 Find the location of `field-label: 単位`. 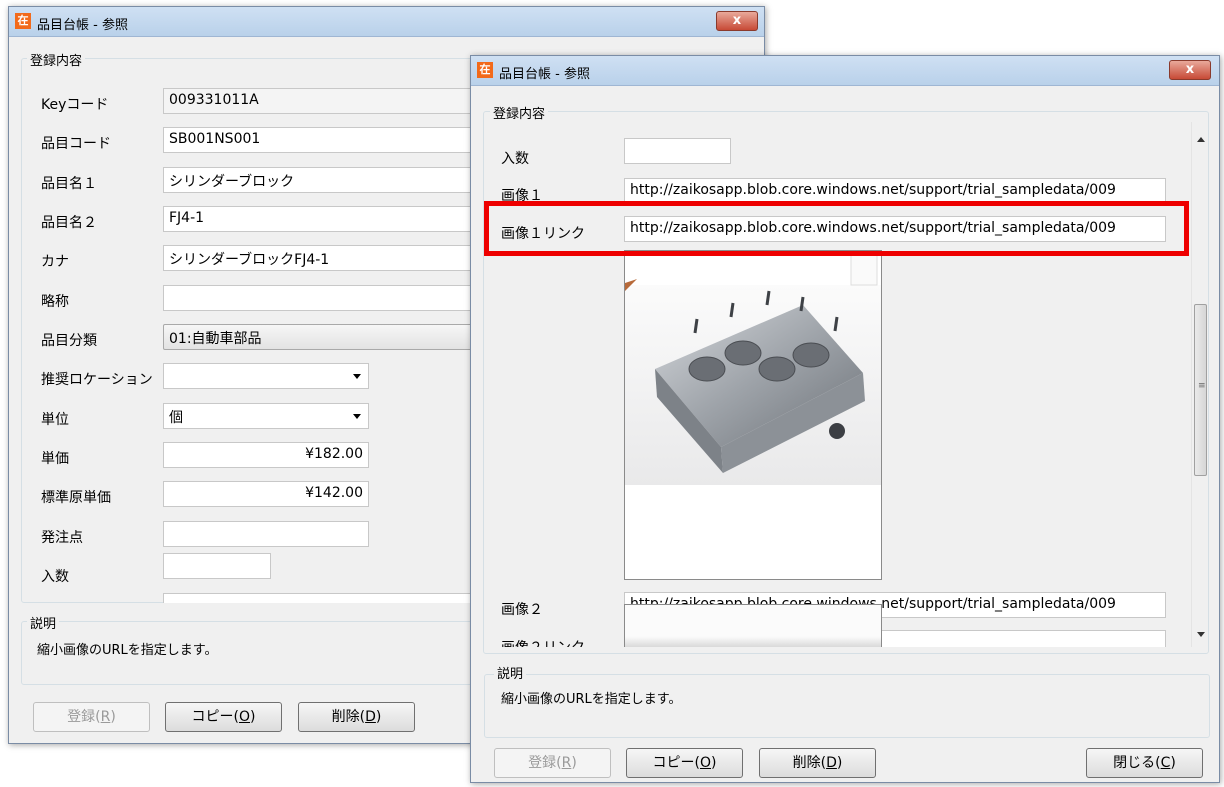

field-label: 単位 is located at coordinates (55, 420).